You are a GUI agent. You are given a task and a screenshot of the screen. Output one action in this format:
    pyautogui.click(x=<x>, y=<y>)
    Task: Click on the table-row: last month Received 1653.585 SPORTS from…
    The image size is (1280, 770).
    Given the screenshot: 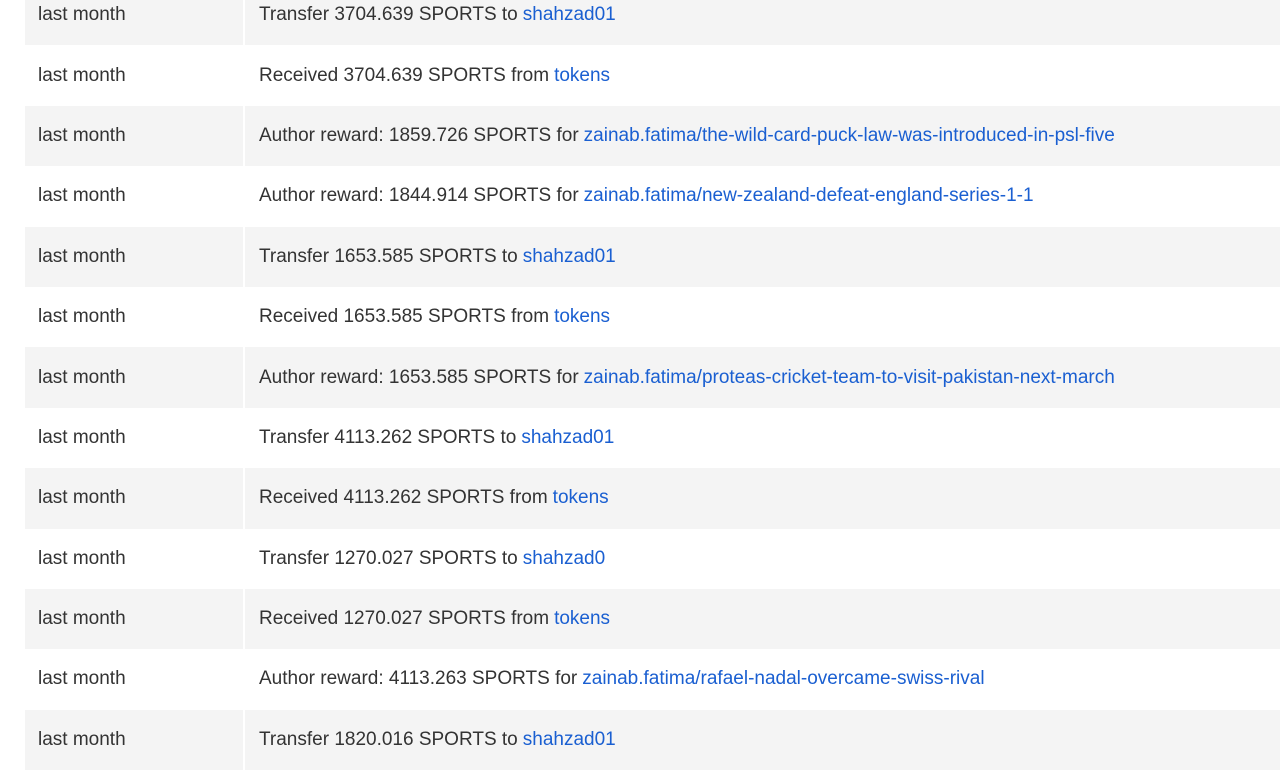 What is the action you would take?
    pyautogui.click(x=652, y=317)
    